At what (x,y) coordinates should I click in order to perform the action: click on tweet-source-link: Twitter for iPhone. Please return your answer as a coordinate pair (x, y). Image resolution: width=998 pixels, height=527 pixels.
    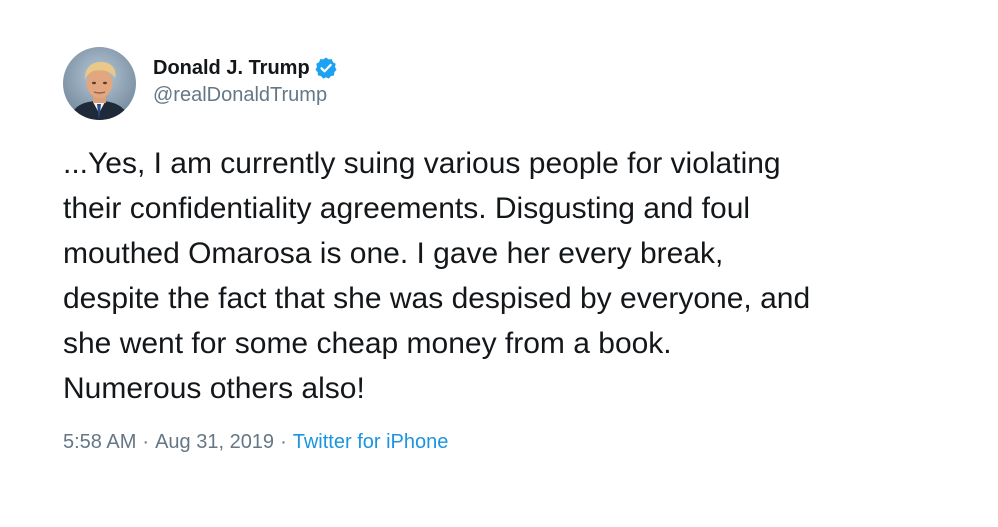
    Looking at the image, I should click on (371, 442).